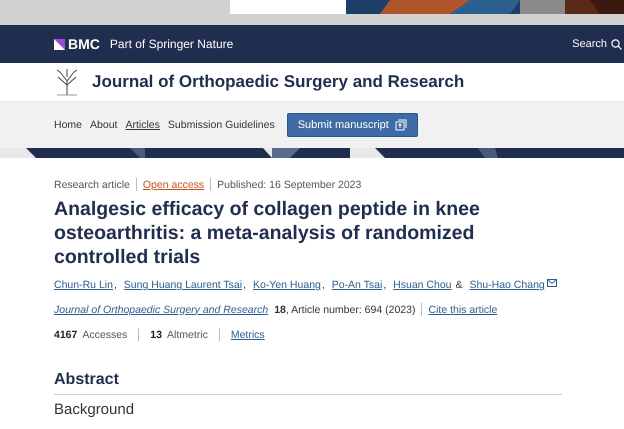  I want to click on journal-link: Journal of Orthopaedic Surgery and Research, so click(161, 310).